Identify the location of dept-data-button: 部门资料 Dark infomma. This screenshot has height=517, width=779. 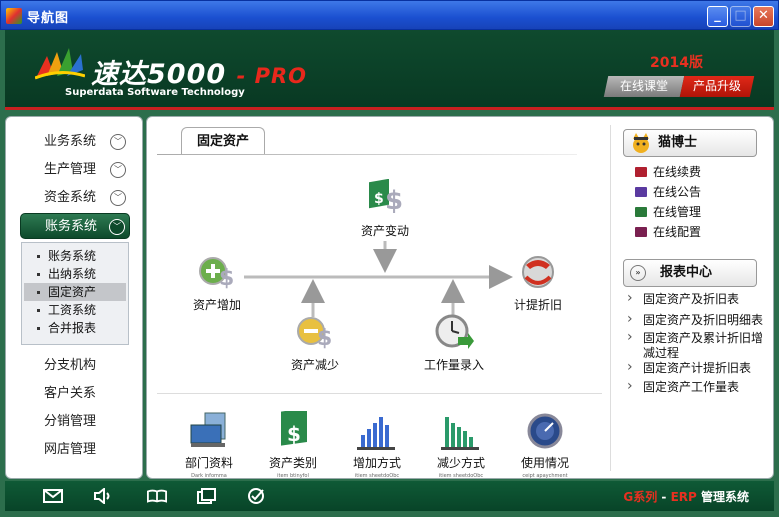
(209, 445).